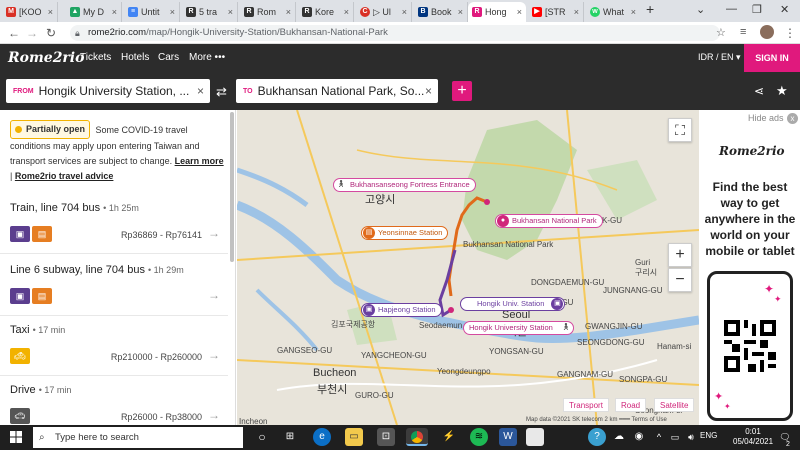 The image size is (800, 454). What do you see at coordinates (221, 92) in the screenshot?
I see `swap-icon: ⇄` at bounding box center [221, 92].